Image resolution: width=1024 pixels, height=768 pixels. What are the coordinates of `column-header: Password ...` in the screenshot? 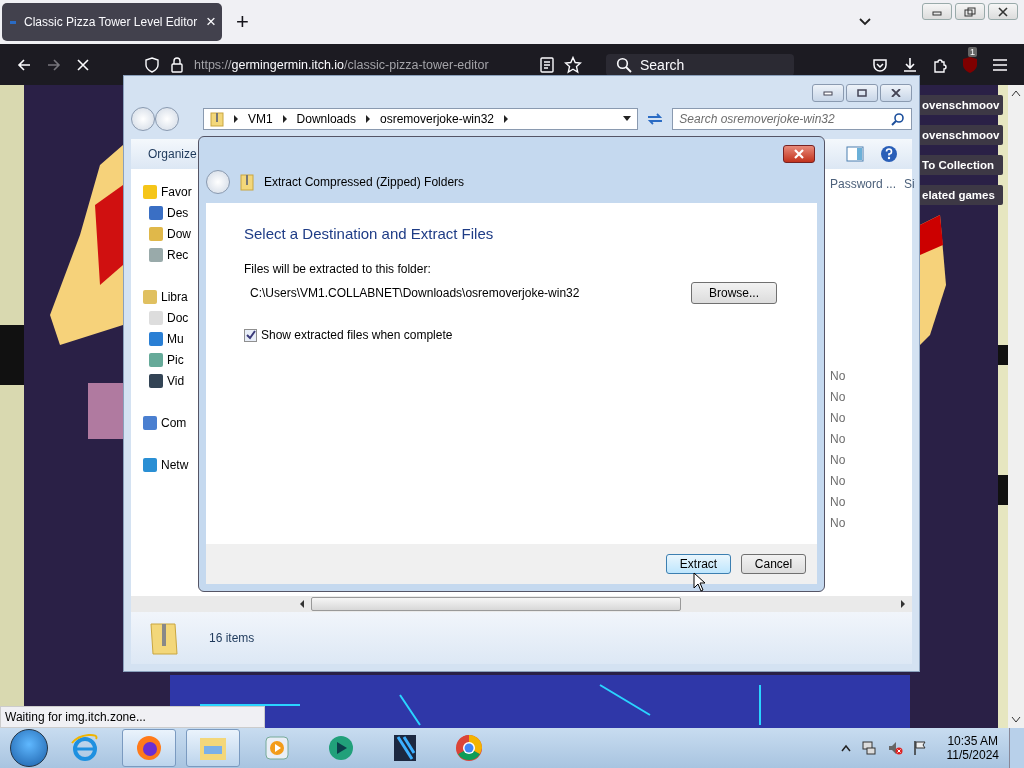 It's located at (863, 184).